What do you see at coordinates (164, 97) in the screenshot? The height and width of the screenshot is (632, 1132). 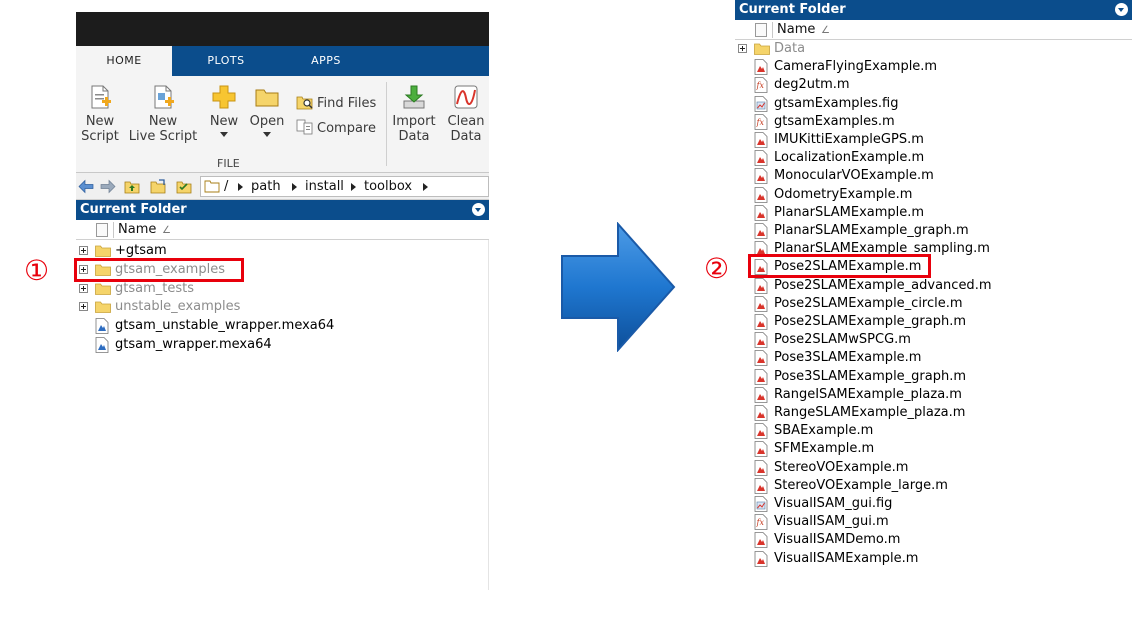 I see `new-live-script-icon` at bounding box center [164, 97].